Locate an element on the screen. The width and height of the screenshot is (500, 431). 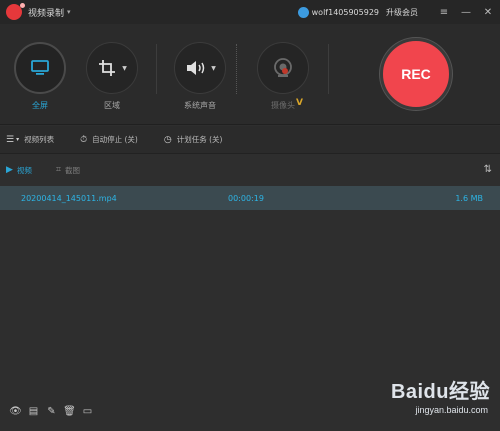
fullscreen-button is located at coordinates (40, 68).